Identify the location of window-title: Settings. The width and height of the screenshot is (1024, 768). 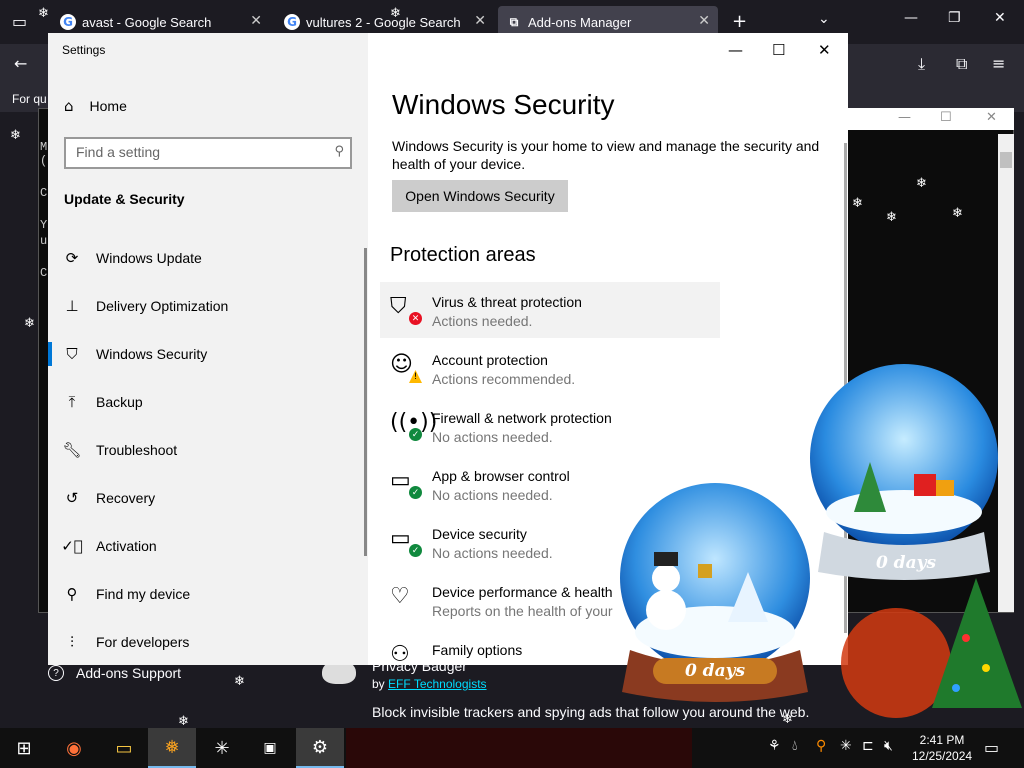
(84, 50).